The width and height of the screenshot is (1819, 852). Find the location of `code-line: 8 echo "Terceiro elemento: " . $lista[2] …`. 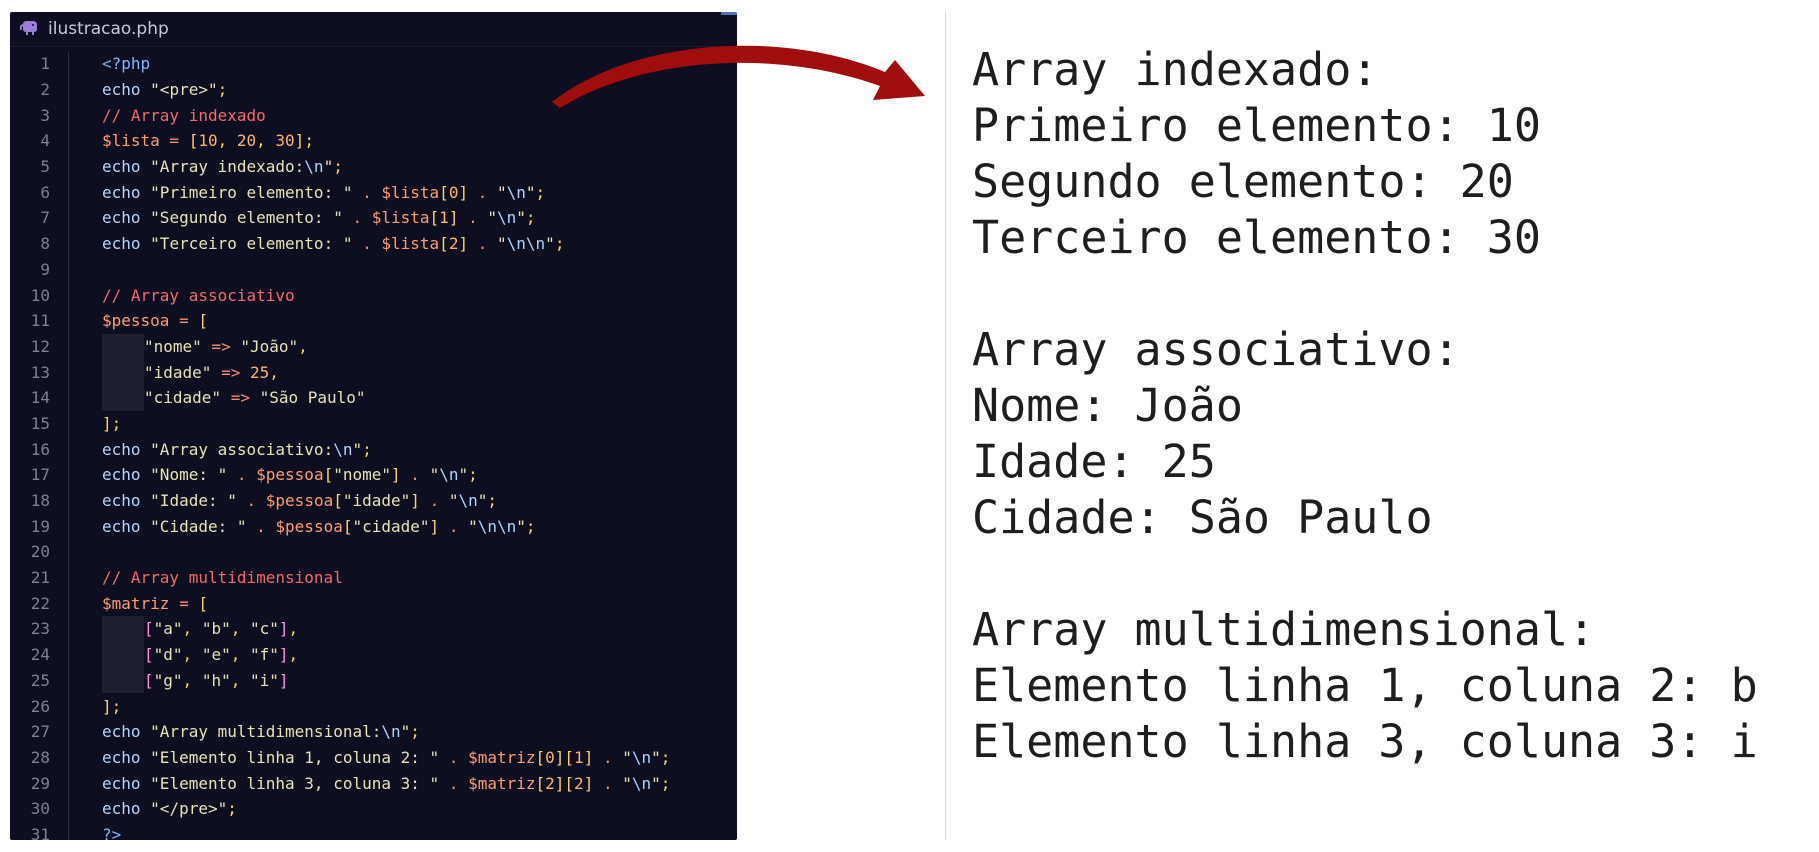

code-line: 8 echo "Terceiro elemento: " . $lista[2] … is located at coordinates (373, 244).